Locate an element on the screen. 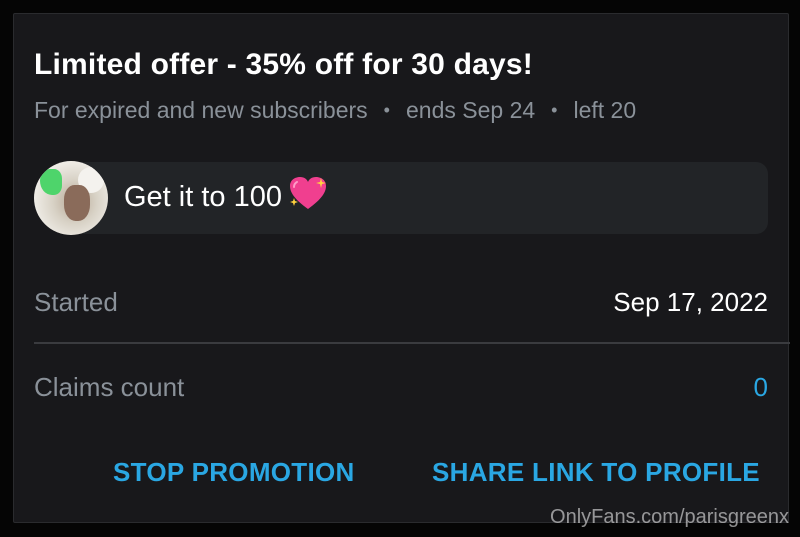  started-value: Sep 17, 2022 is located at coordinates (690, 301).